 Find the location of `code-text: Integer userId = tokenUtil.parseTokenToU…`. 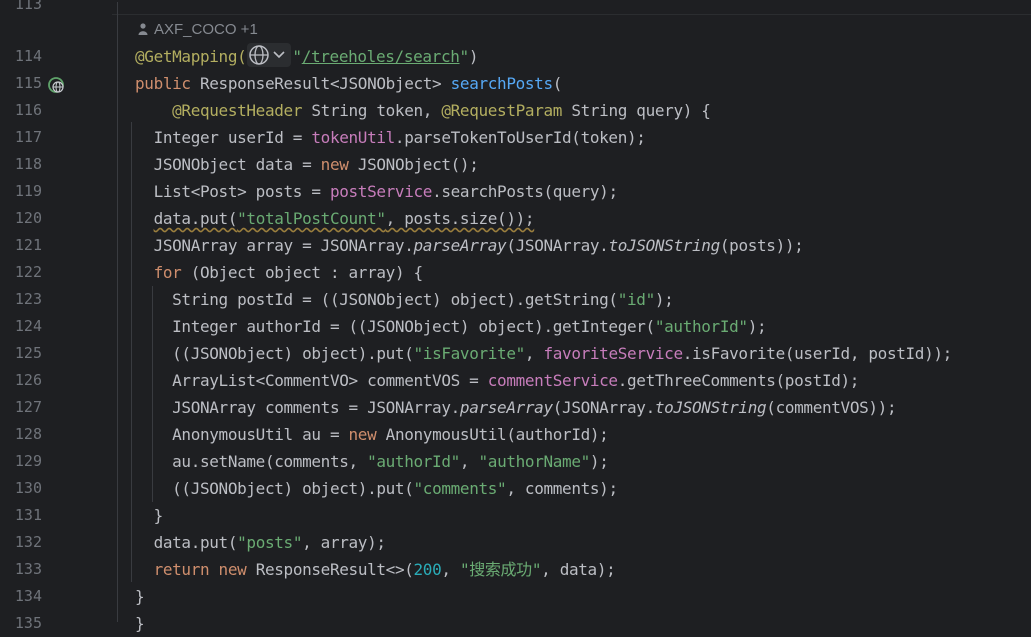

code-text: Integer userId = tokenUtil.parseTokenToU… is located at coordinates (390, 137).